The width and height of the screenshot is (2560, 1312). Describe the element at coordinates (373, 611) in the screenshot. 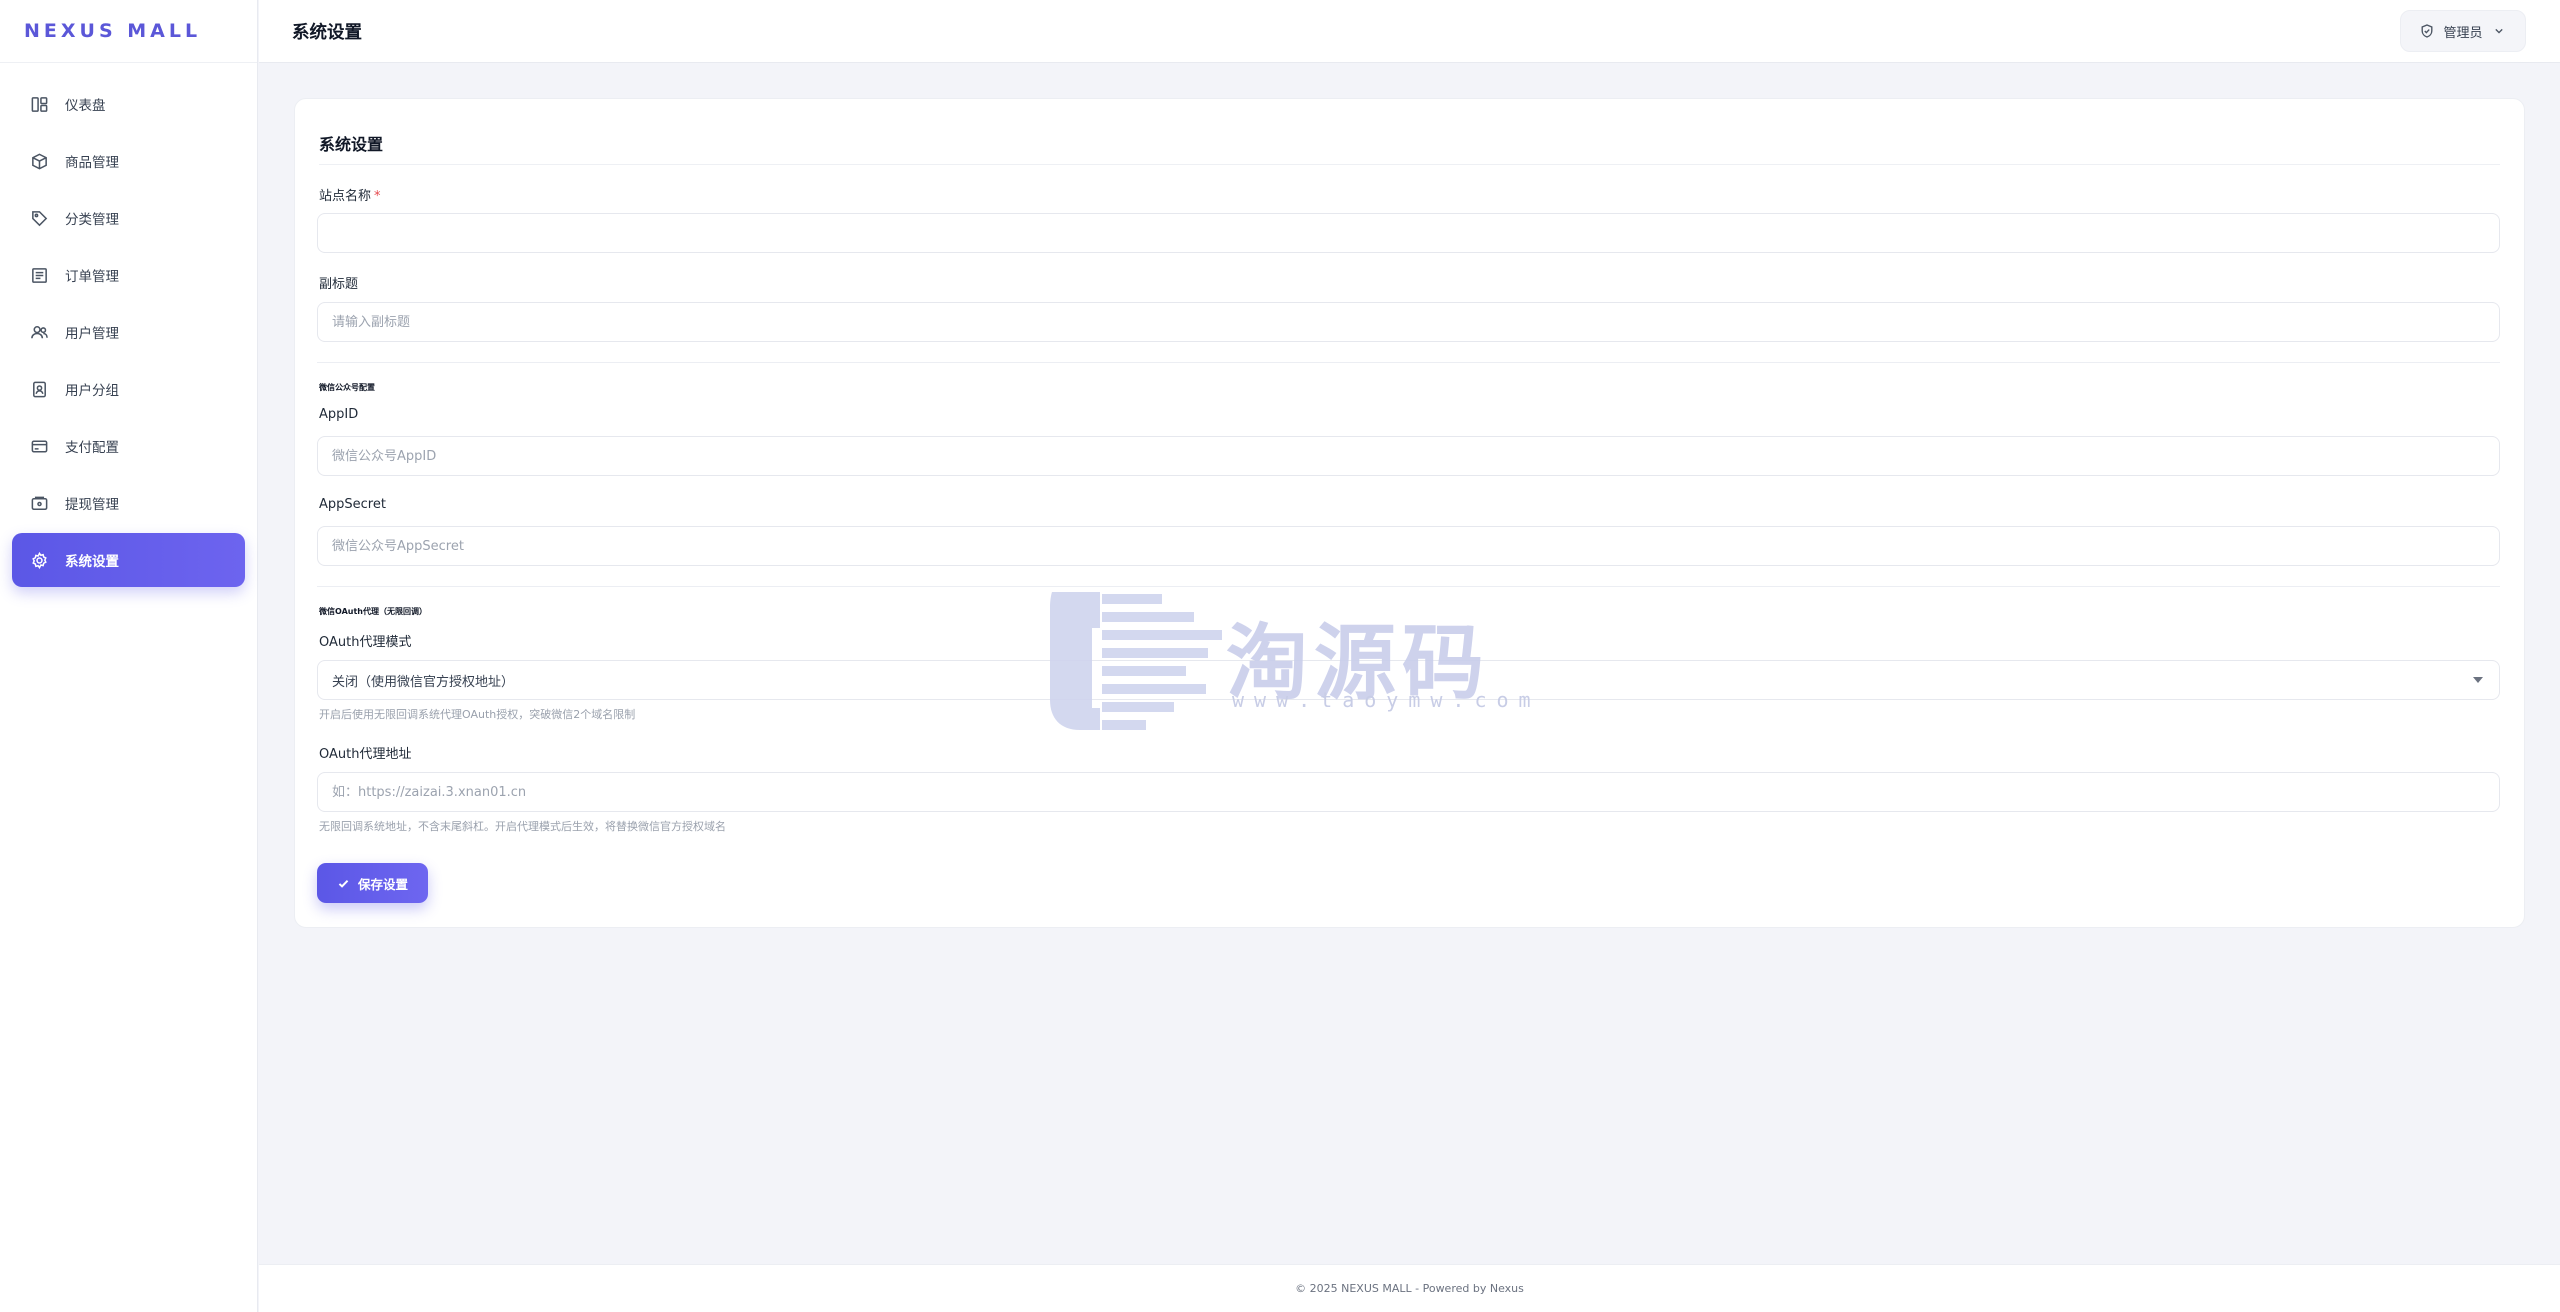

I see `oauth-section-title: 微信OAuth代理（无限回调）` at that location.